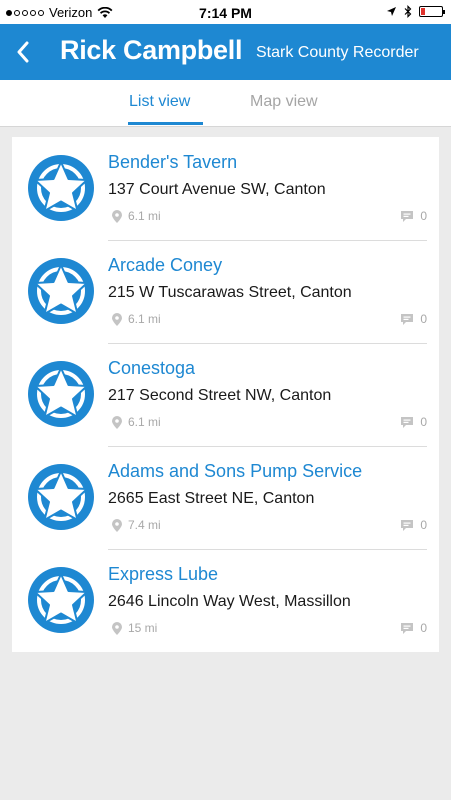  I want to click on distance: 15 mi, so click(134, 628).